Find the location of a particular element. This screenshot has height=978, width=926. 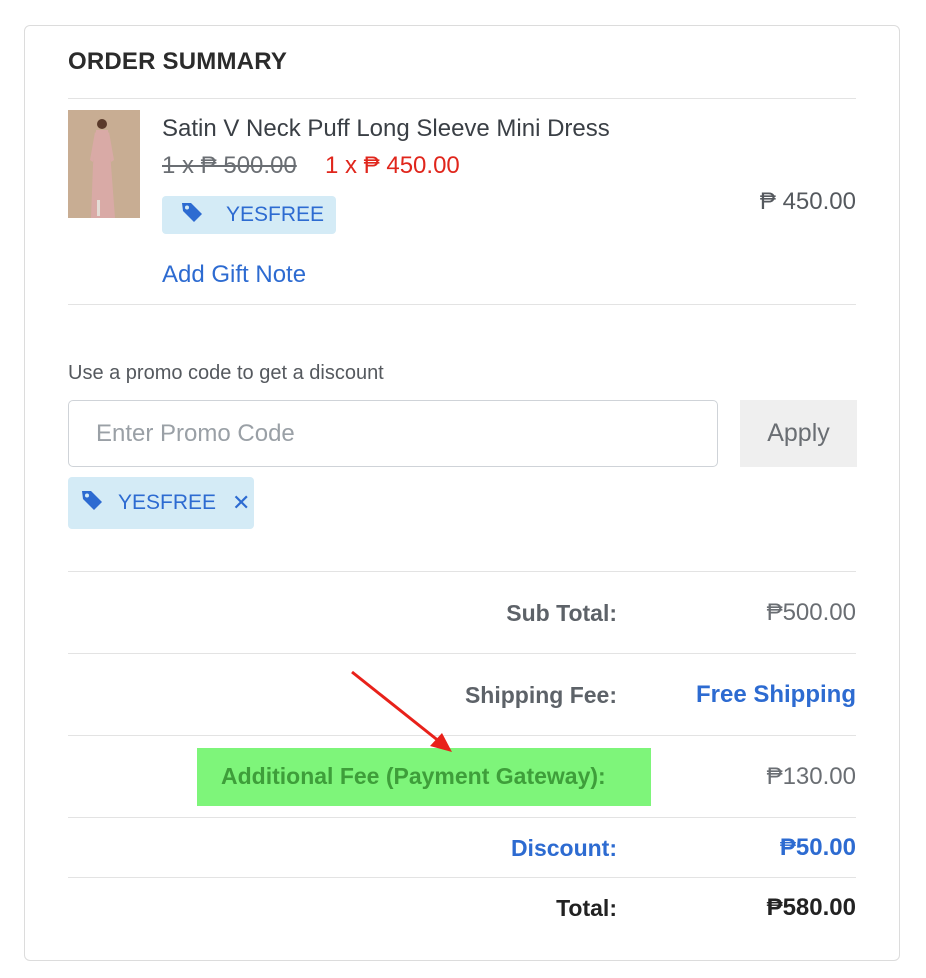

subtotal-value: ₱500.00 is located at coordinates (811, 612).